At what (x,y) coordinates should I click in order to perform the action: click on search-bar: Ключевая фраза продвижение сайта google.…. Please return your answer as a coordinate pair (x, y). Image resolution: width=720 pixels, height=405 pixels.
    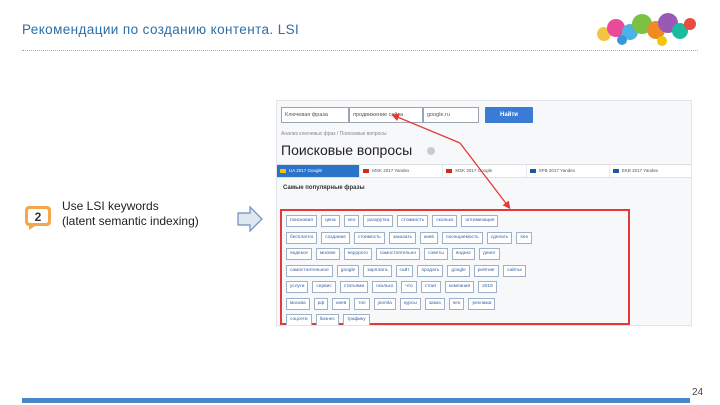
    Looking at the image, I should click on (407, 115).